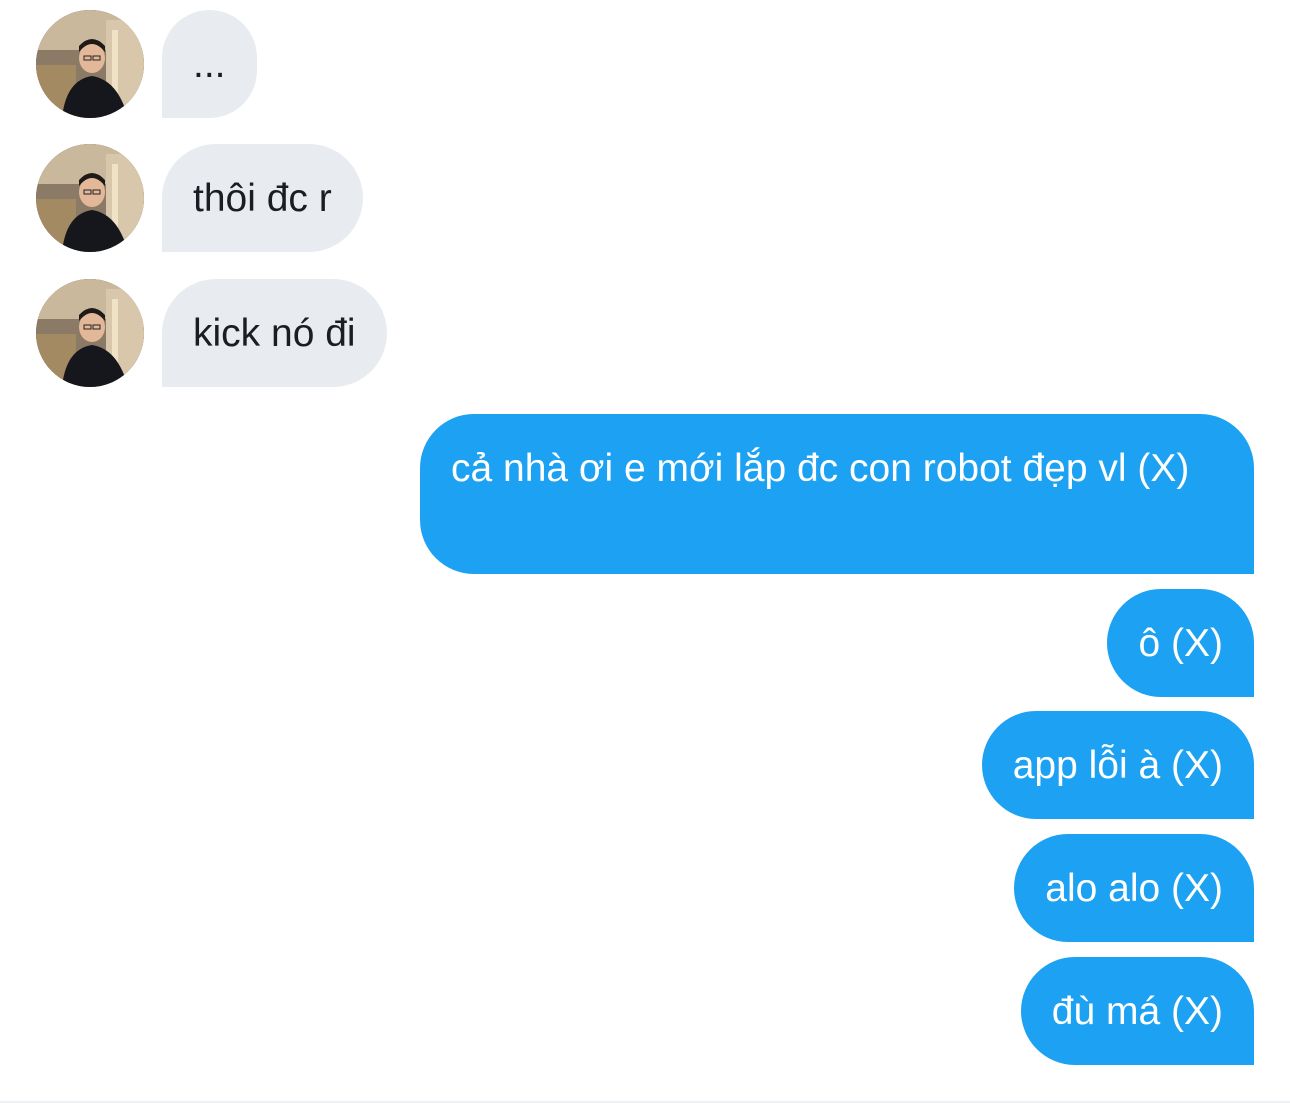 Image resolution: width=1290 pixels, height=1103 pixels. I want to click on message-row-incoming: kick nó đi, so click(211, 333).